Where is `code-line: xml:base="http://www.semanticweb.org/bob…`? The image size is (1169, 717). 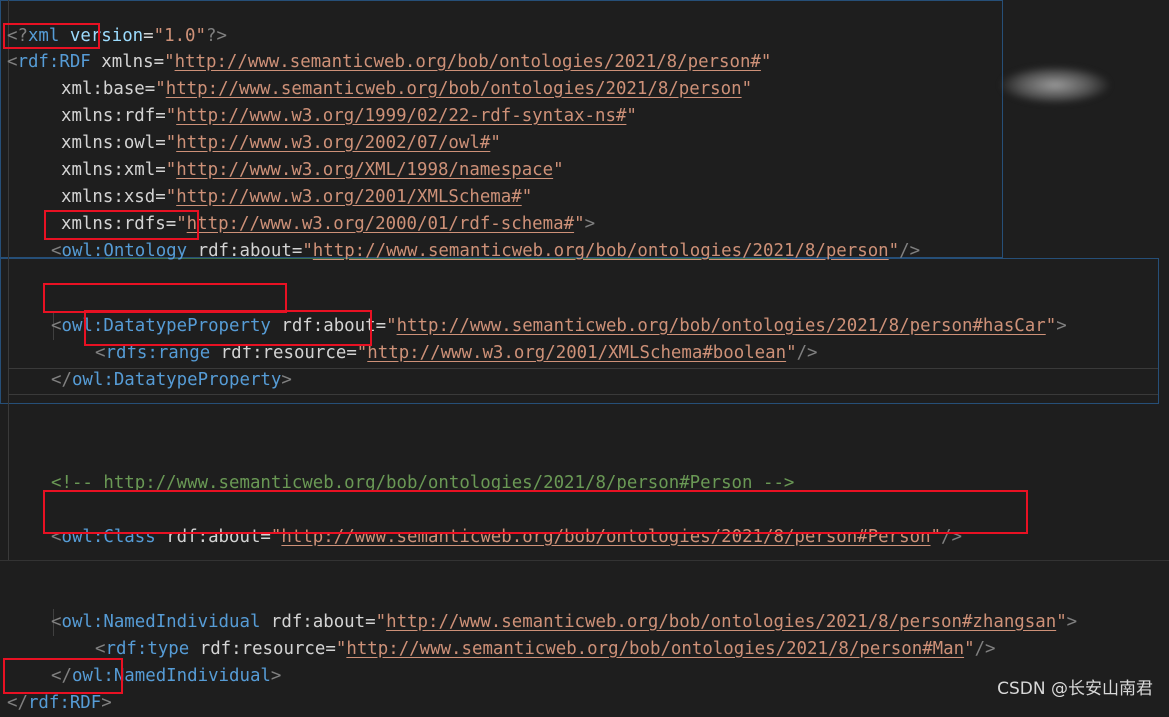 code-line: xml:base="http://www.semanticweb.org/bob… is located at coordinates (406, 74).